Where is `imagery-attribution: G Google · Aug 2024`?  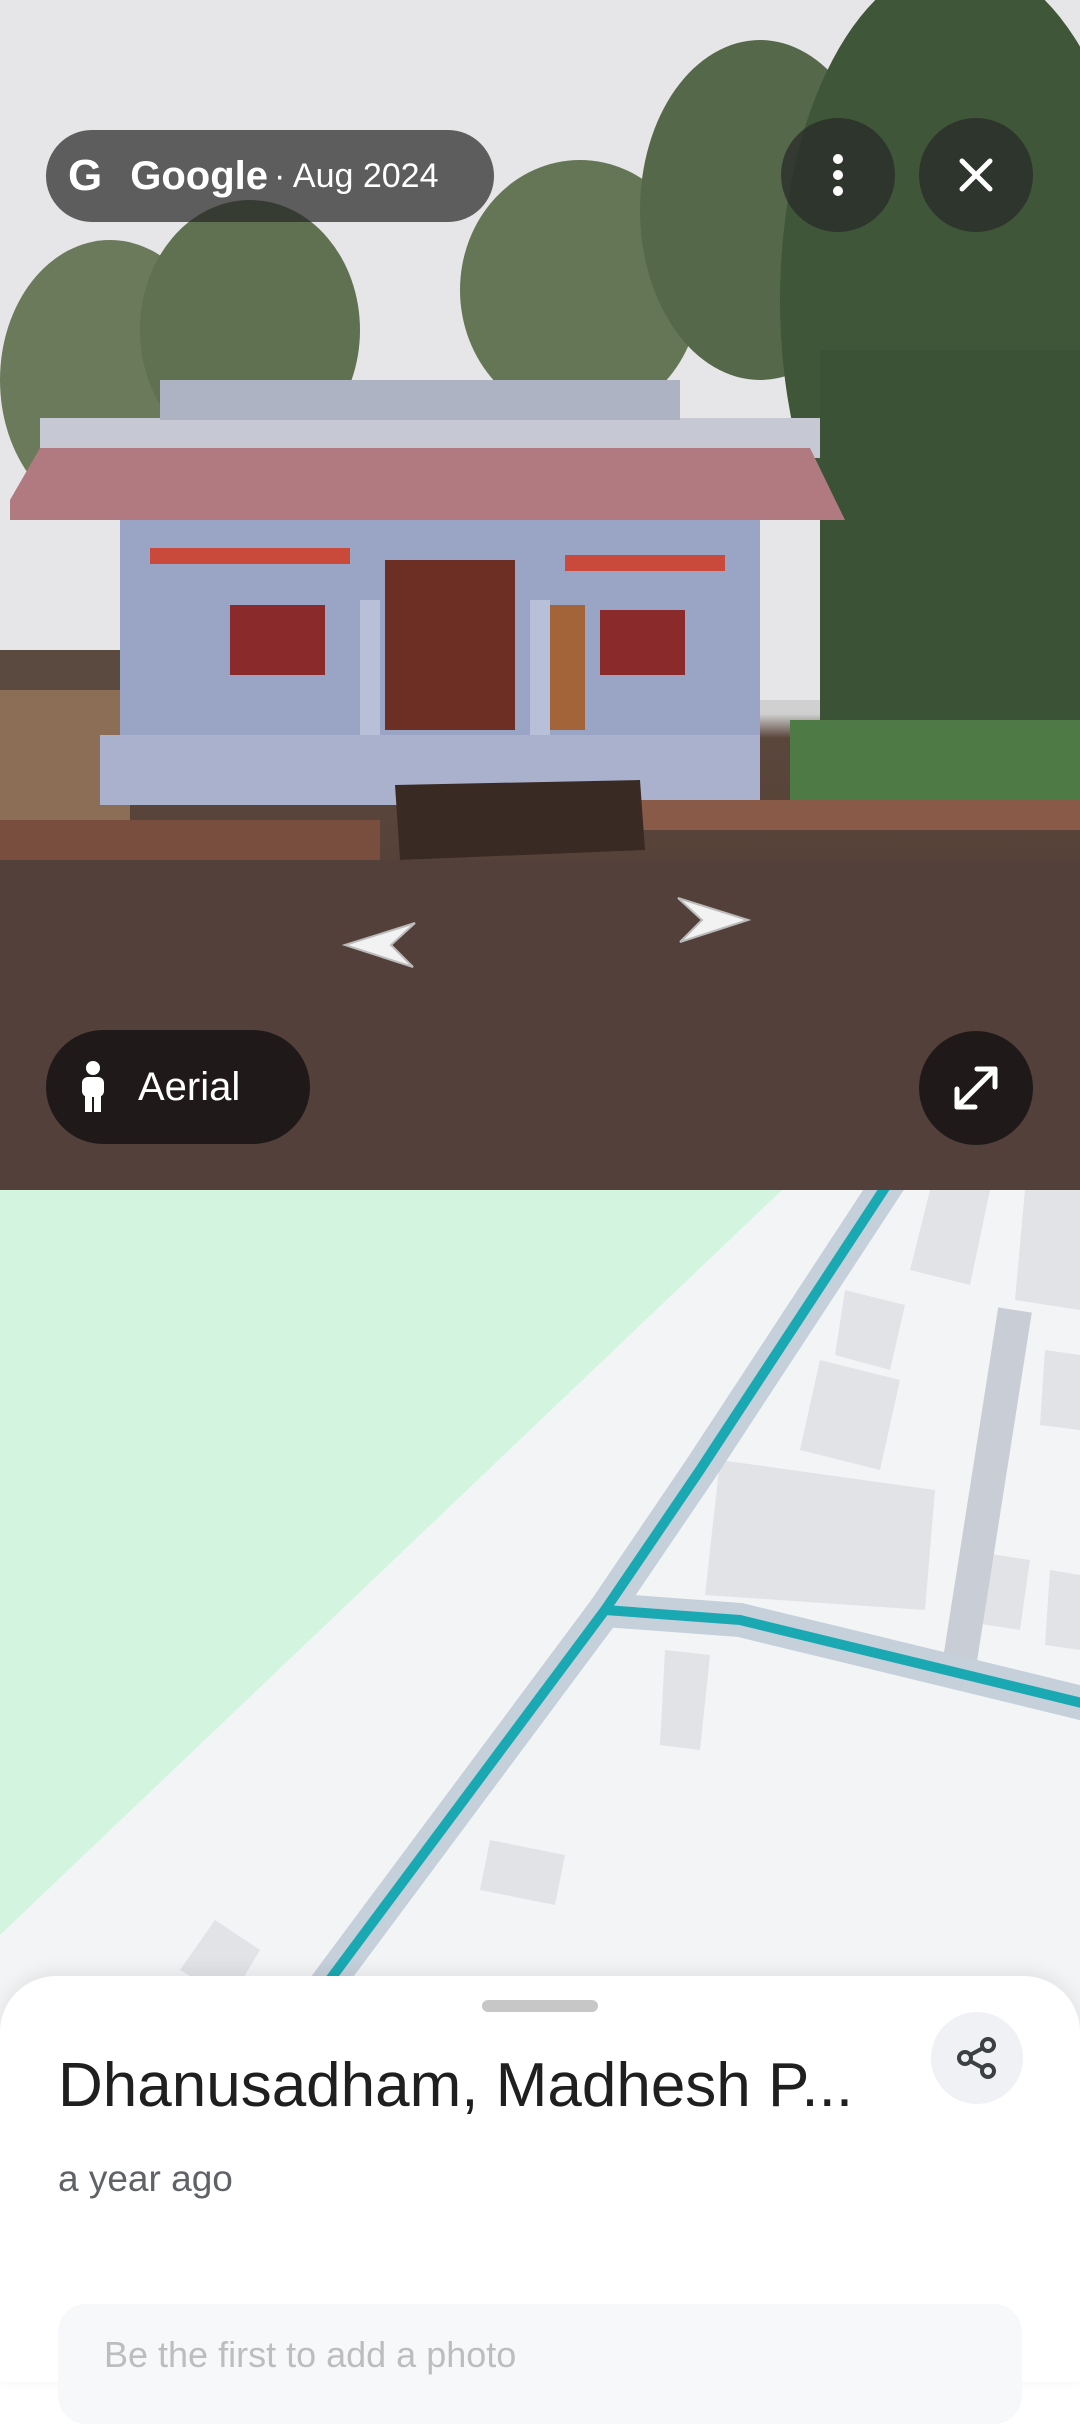 imagery-attribution: G Google · Aug 2024 is located at coordinates (270, 176).